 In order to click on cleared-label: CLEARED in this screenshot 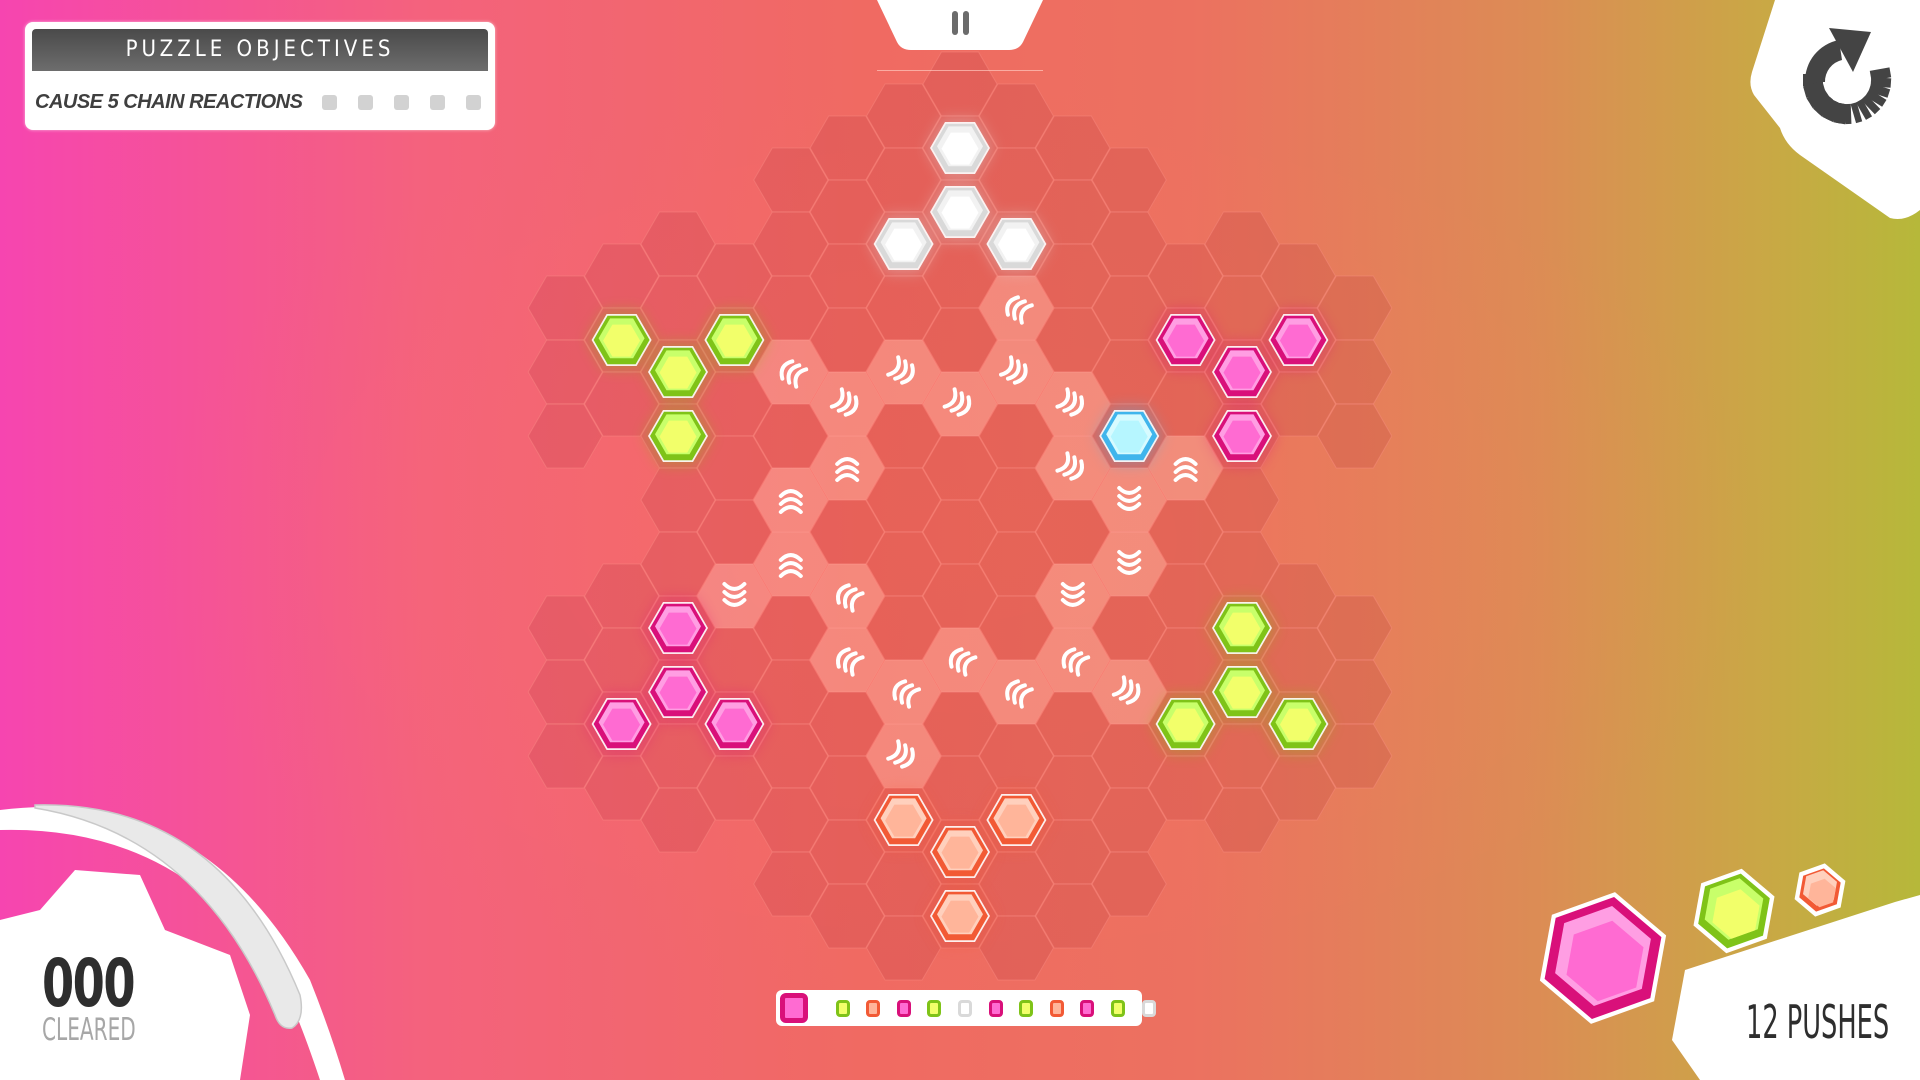, I will do `click(89, 1030)`.